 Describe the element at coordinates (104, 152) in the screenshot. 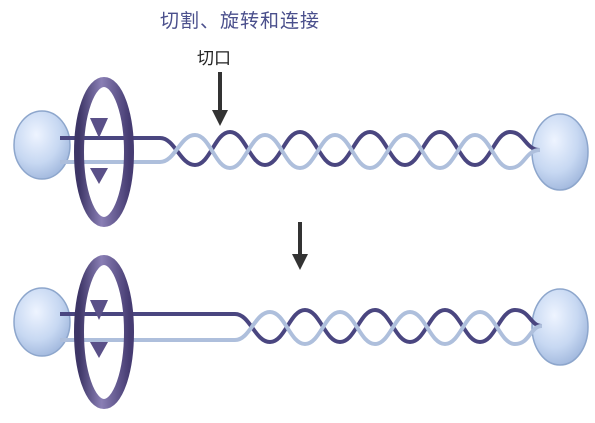

I see `rotation-arrow-icon` at that location.